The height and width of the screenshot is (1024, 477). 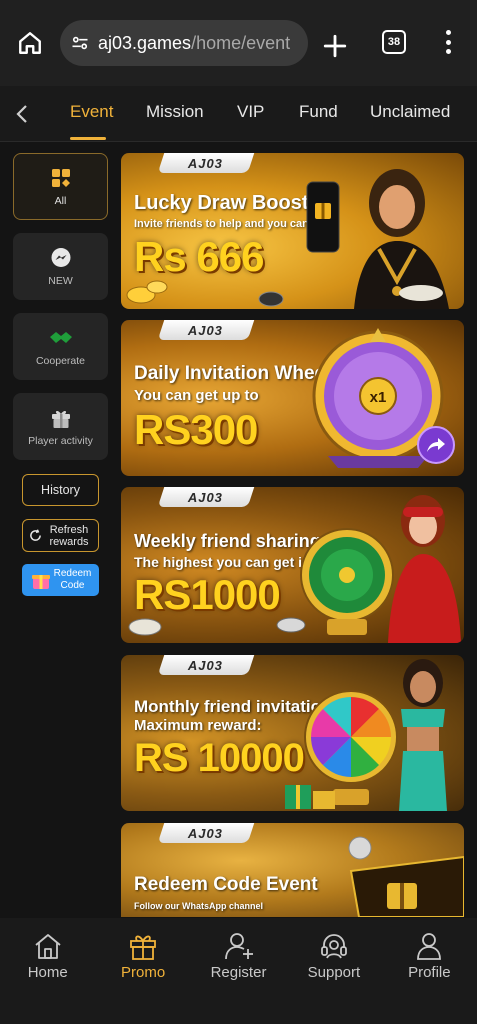 I want to click on history-button: History, so click(x=60, y=490).